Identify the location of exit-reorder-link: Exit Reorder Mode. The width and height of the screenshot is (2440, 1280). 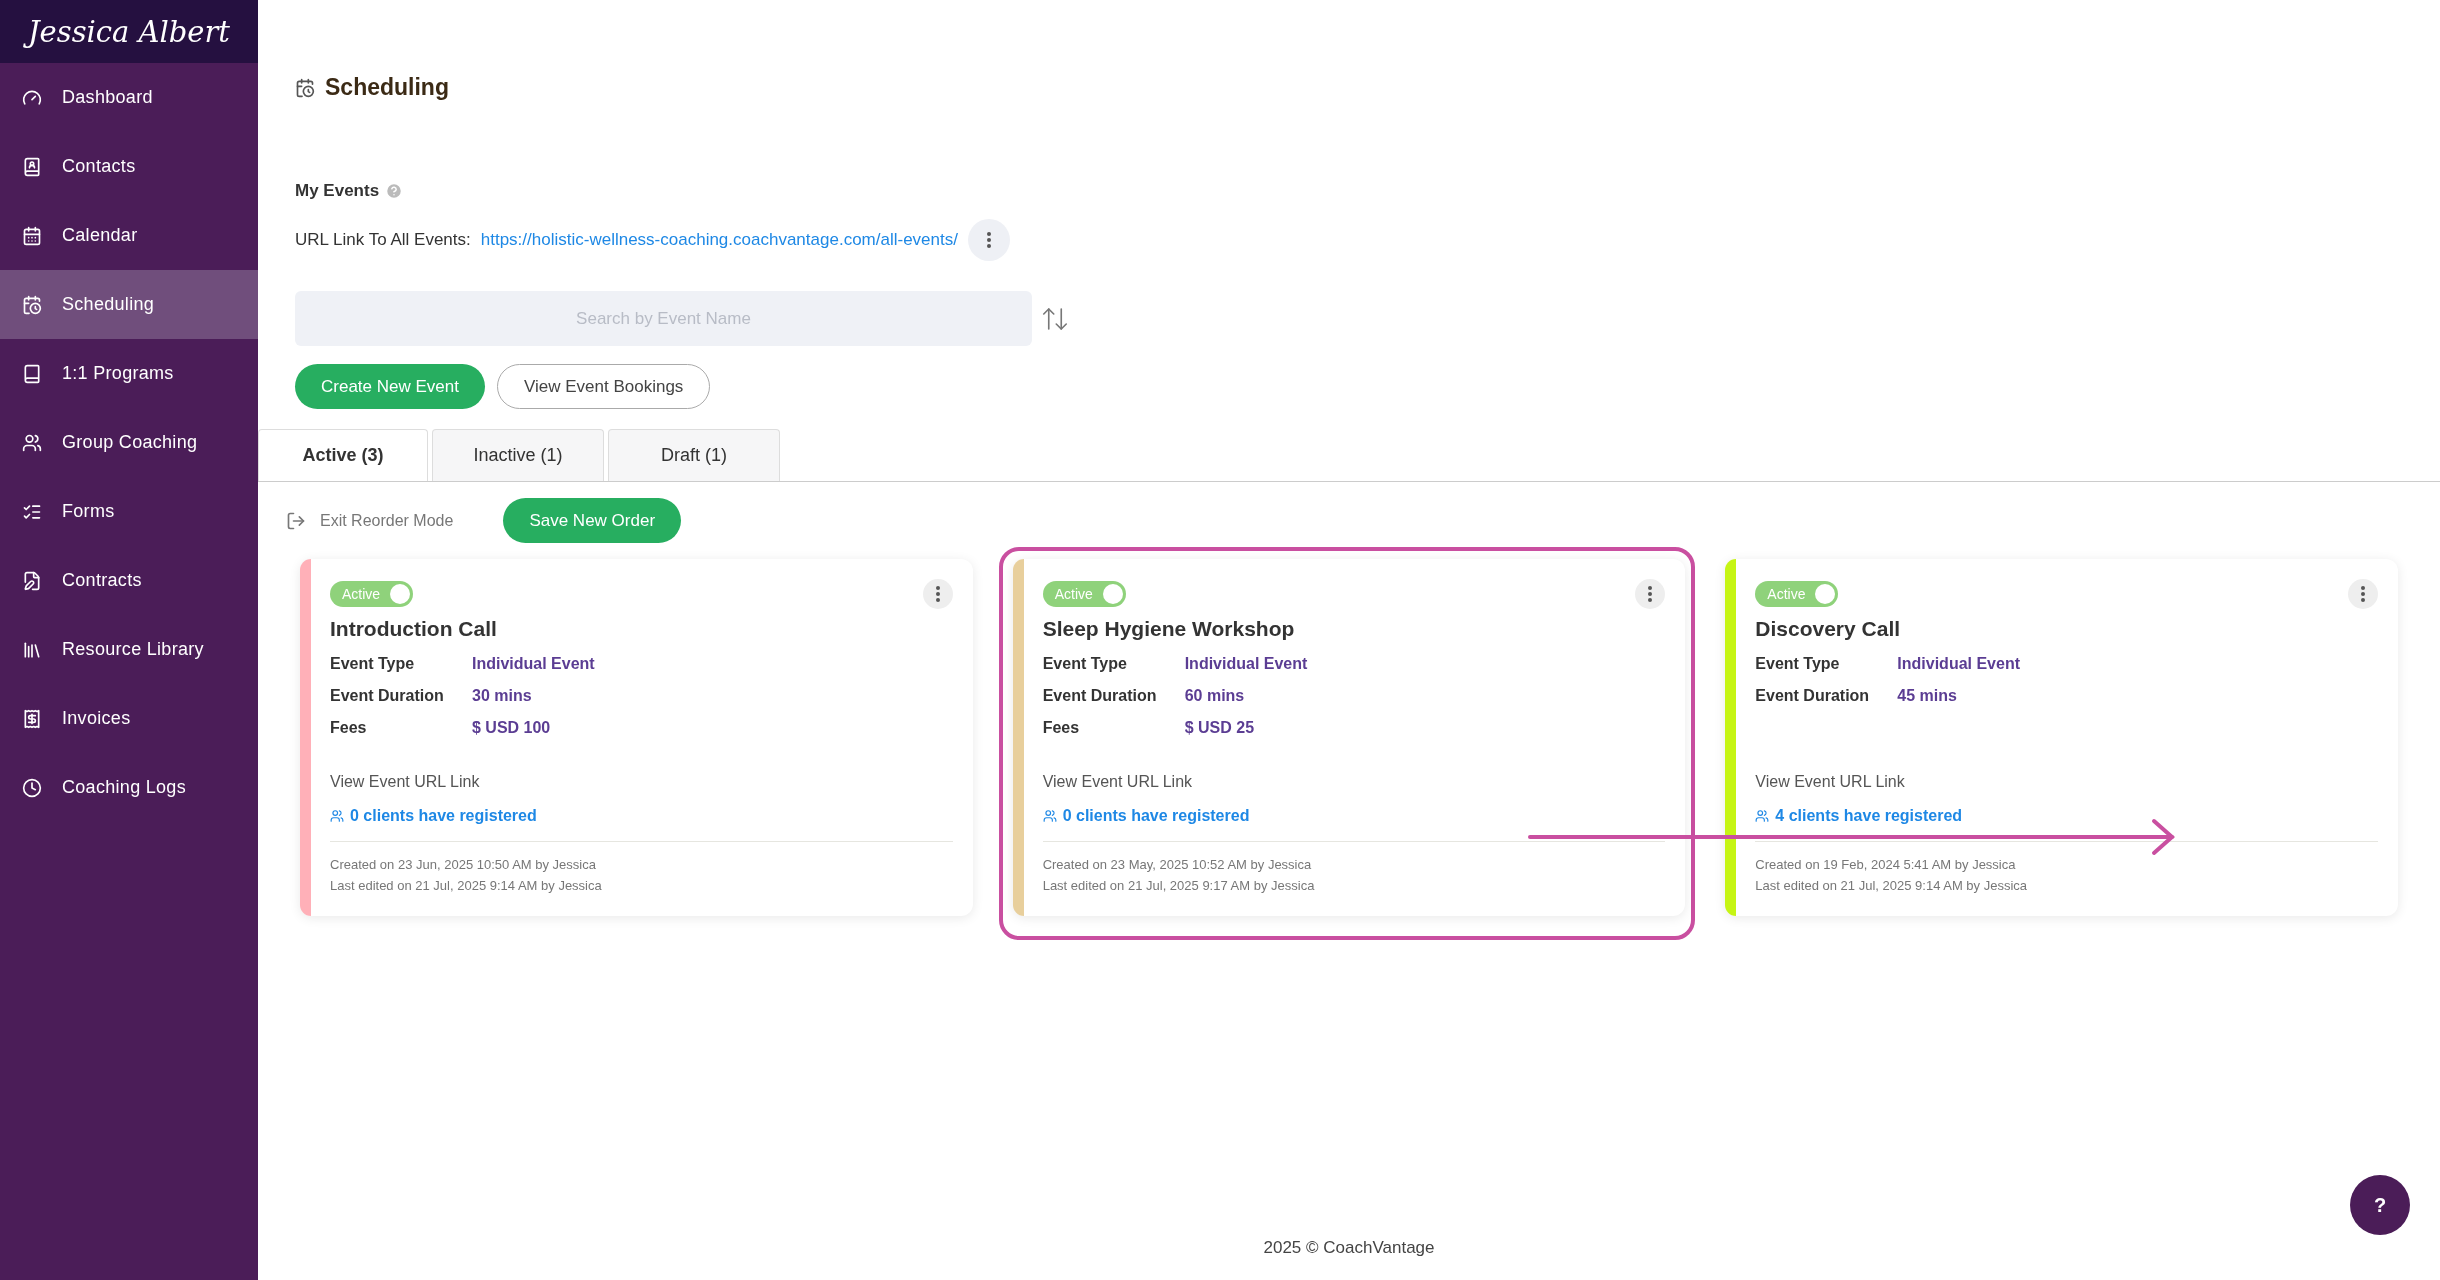
(370, 520).